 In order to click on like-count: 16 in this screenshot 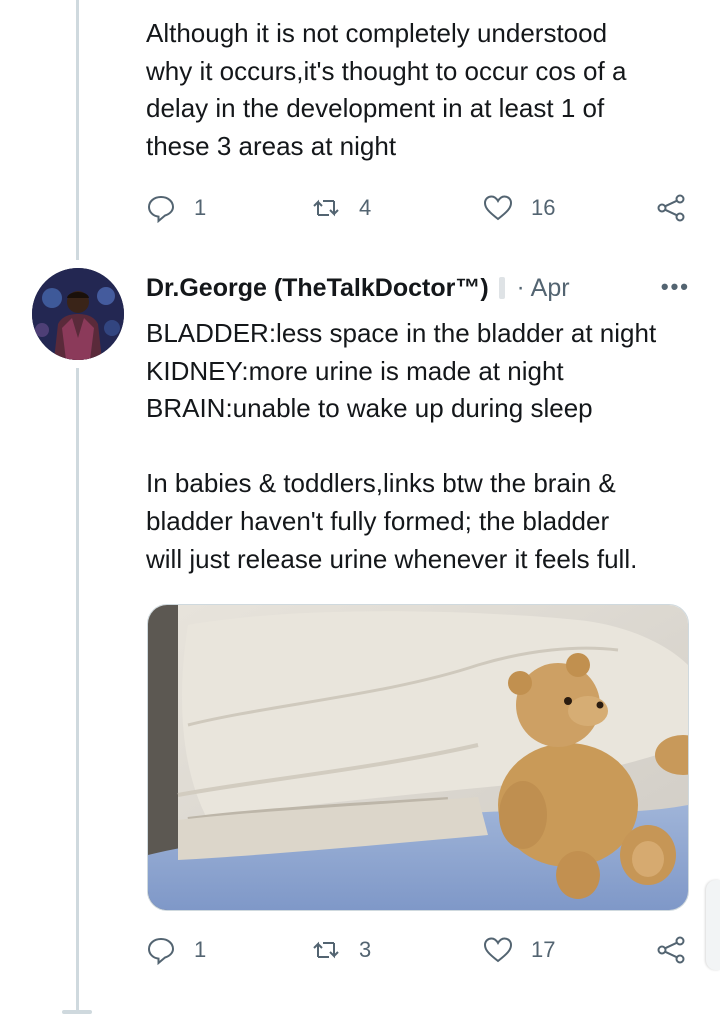, I will do `click(543, 207)`.